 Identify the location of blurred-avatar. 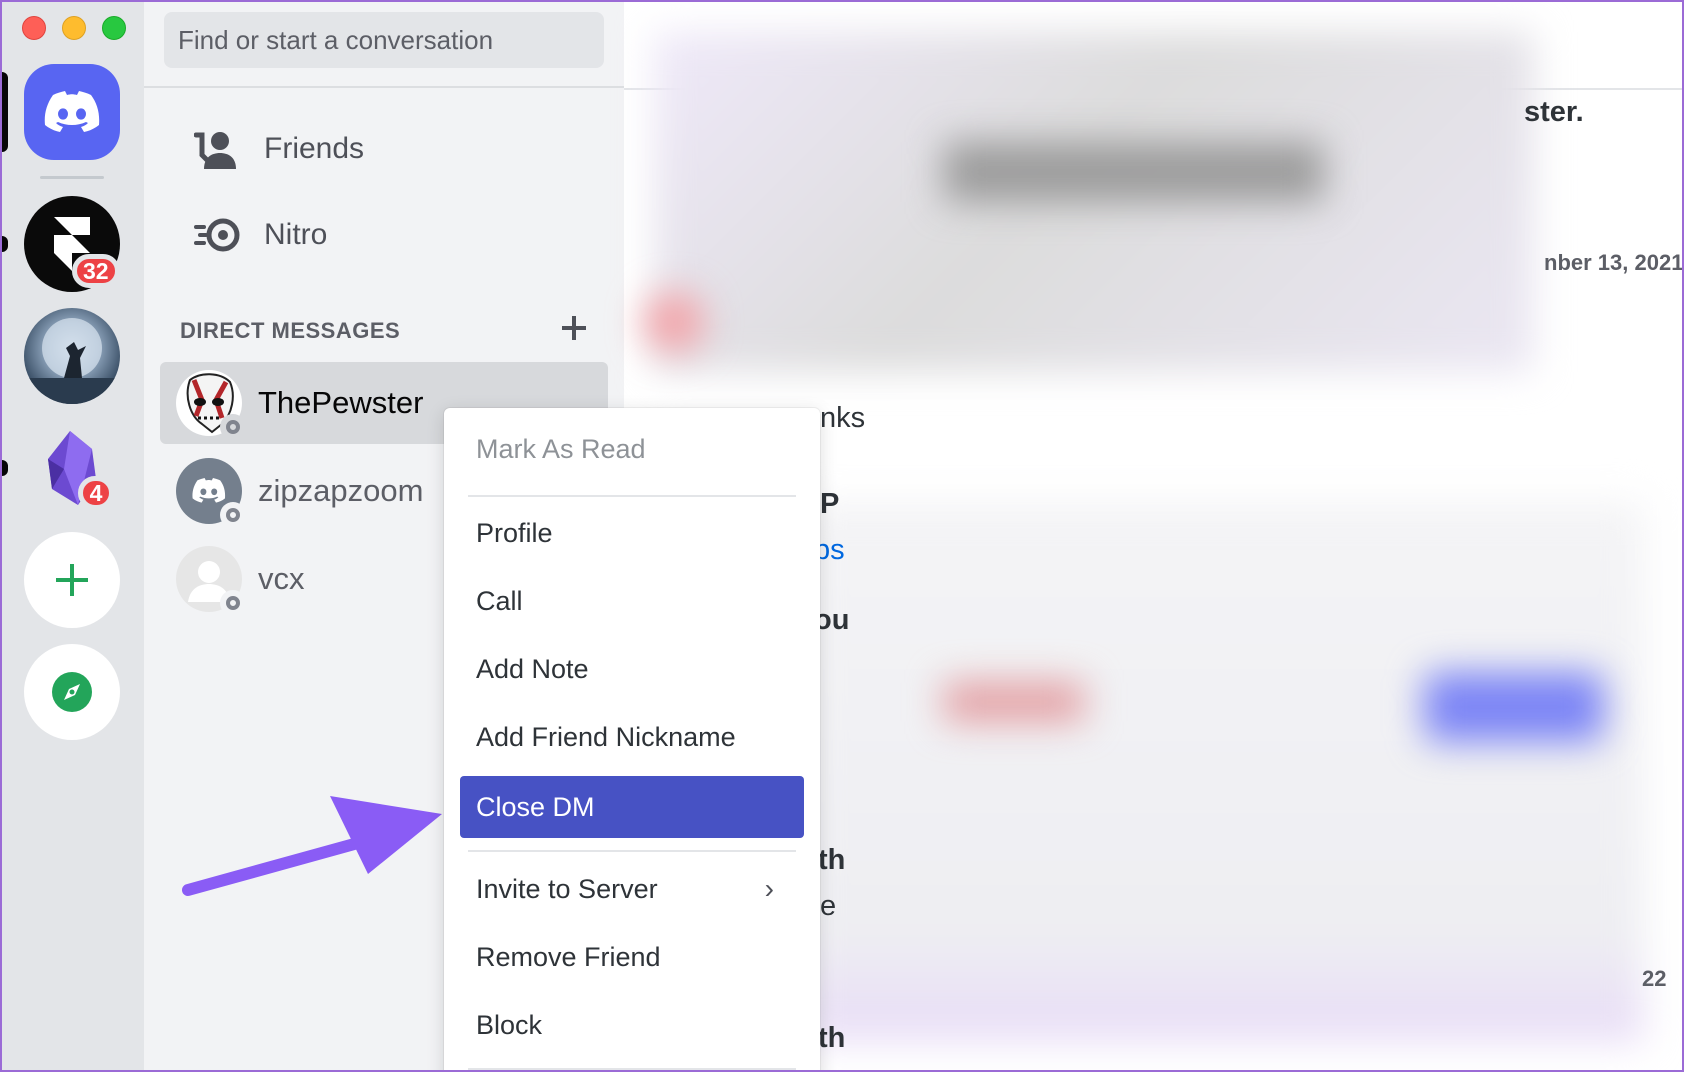
(674, 322).